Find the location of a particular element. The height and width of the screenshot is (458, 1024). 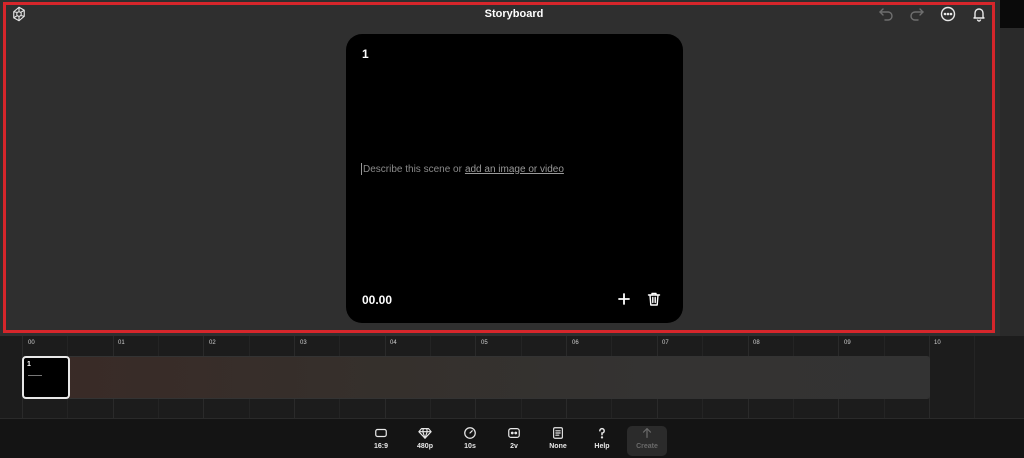

diamond-icon is located at coordinates (425, 433).